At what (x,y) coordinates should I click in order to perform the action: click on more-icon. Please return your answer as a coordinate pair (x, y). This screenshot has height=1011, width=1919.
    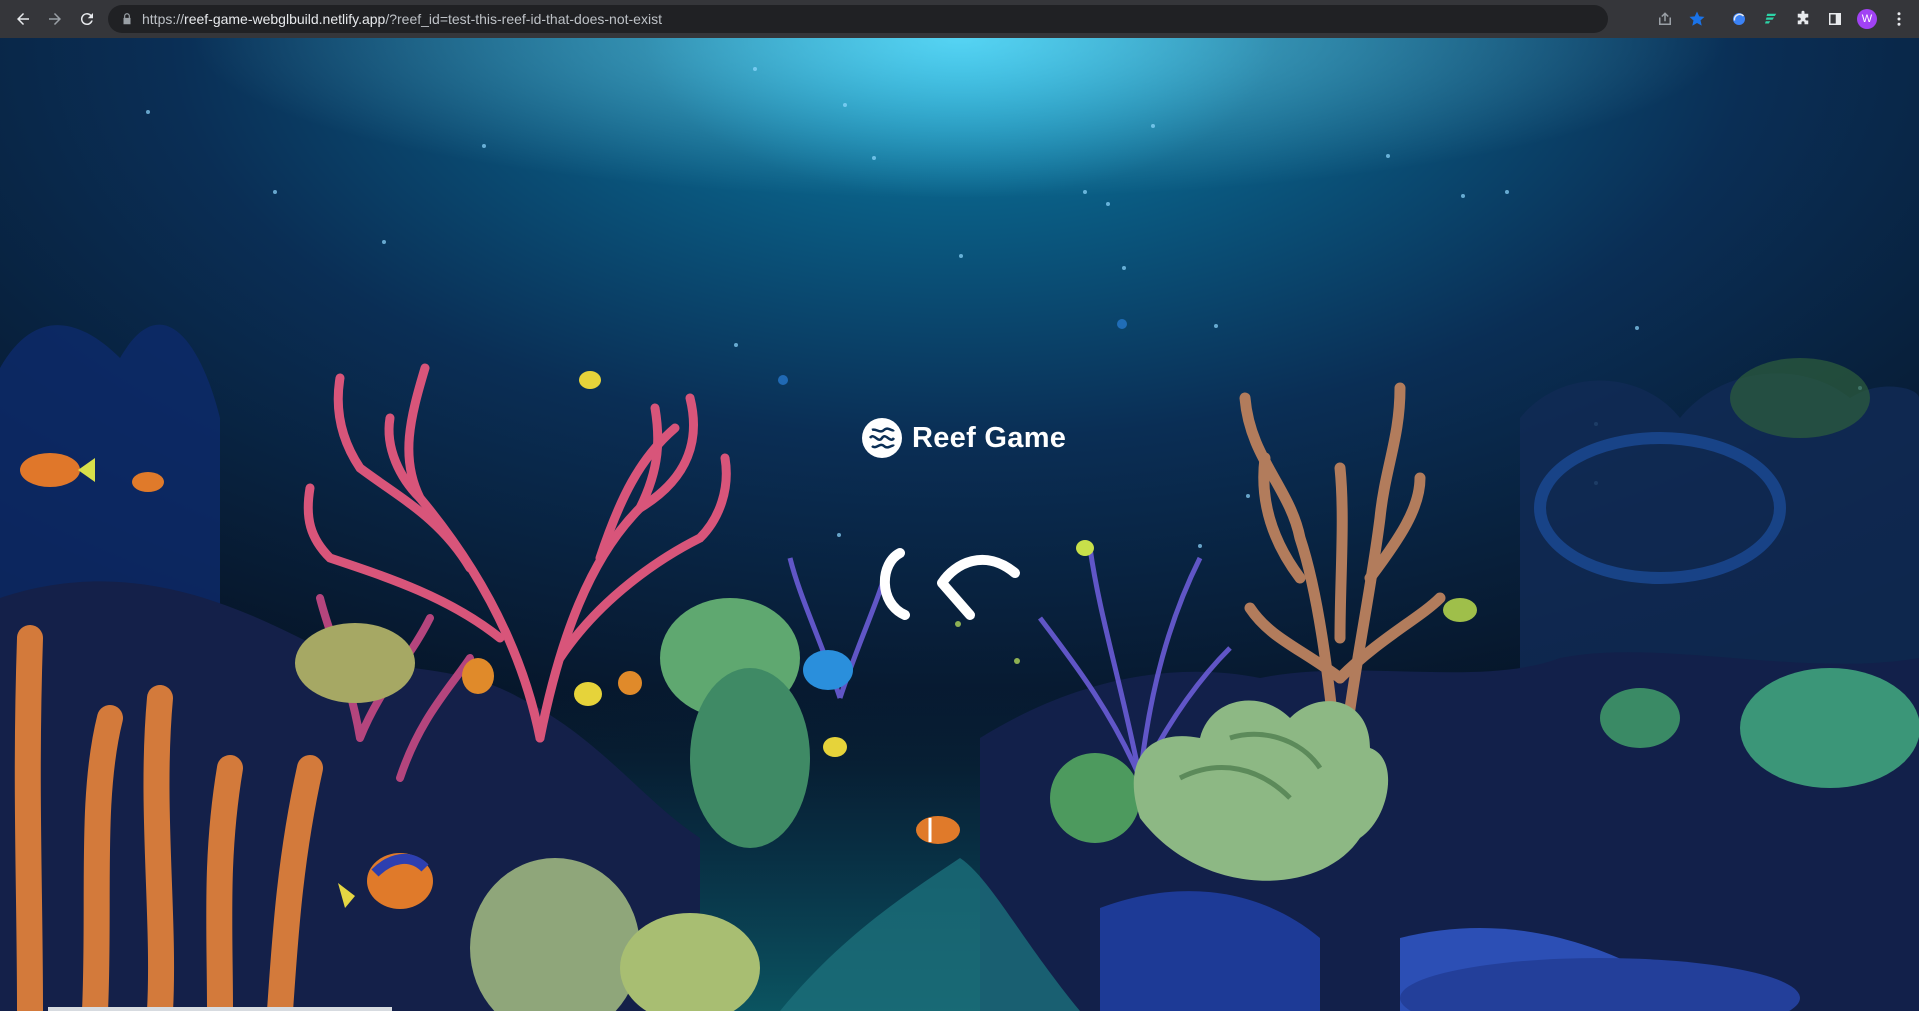
    Looking at the image, I should click on (1899, 19).